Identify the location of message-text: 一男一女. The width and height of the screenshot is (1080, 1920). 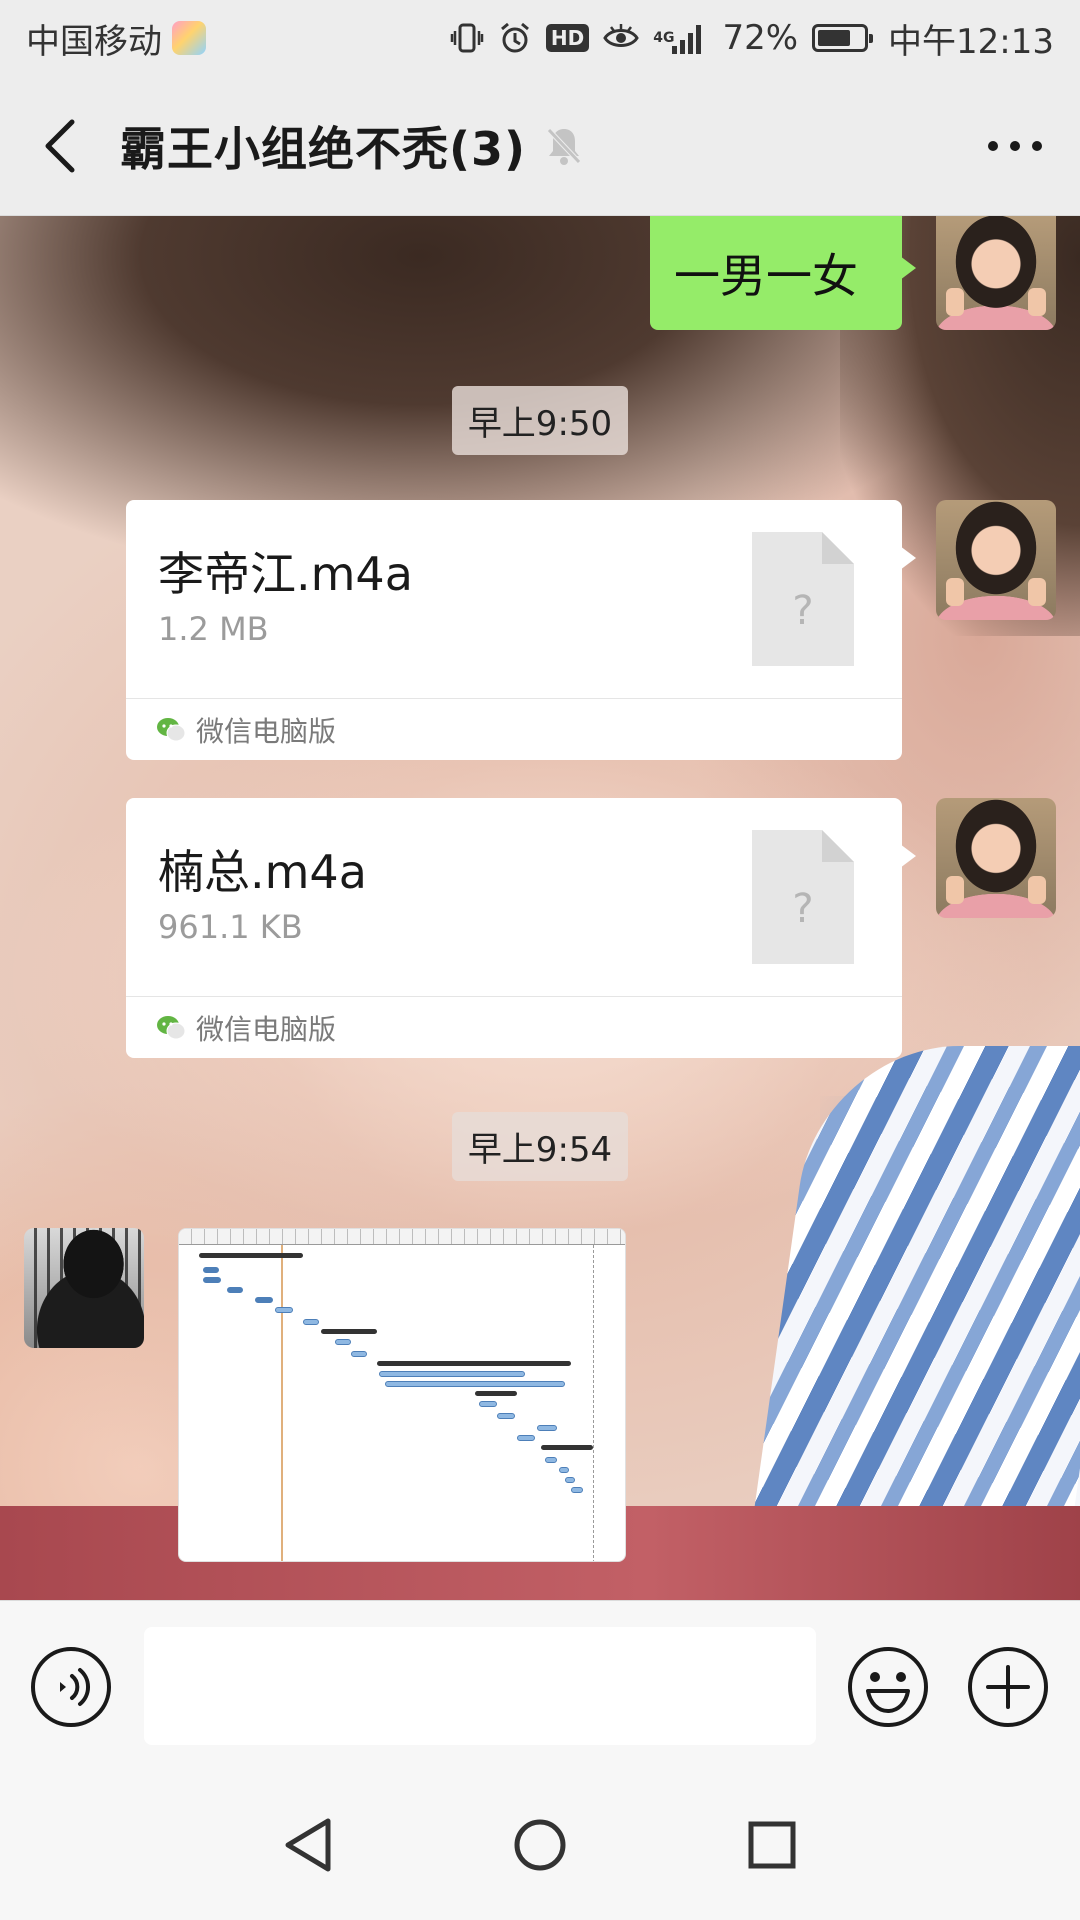
(766, 276).